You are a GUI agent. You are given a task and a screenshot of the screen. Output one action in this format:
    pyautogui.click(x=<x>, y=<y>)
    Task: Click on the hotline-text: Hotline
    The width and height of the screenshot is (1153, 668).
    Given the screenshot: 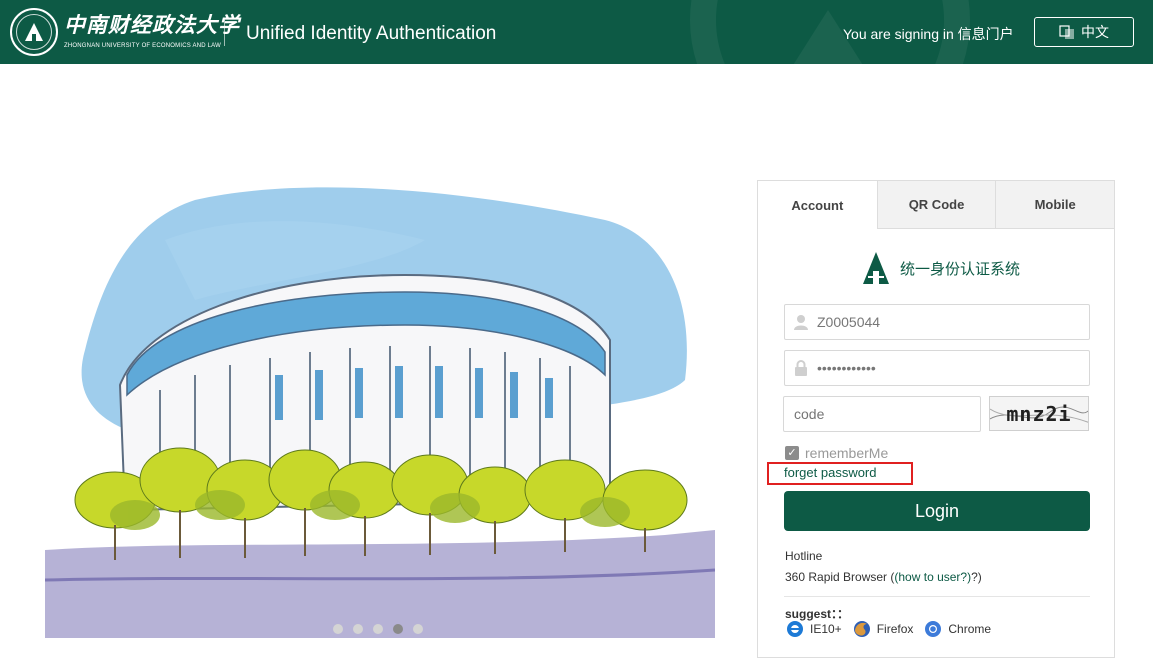 What is the action you would take?
    pyautogui.click(x=804, y=556)
    